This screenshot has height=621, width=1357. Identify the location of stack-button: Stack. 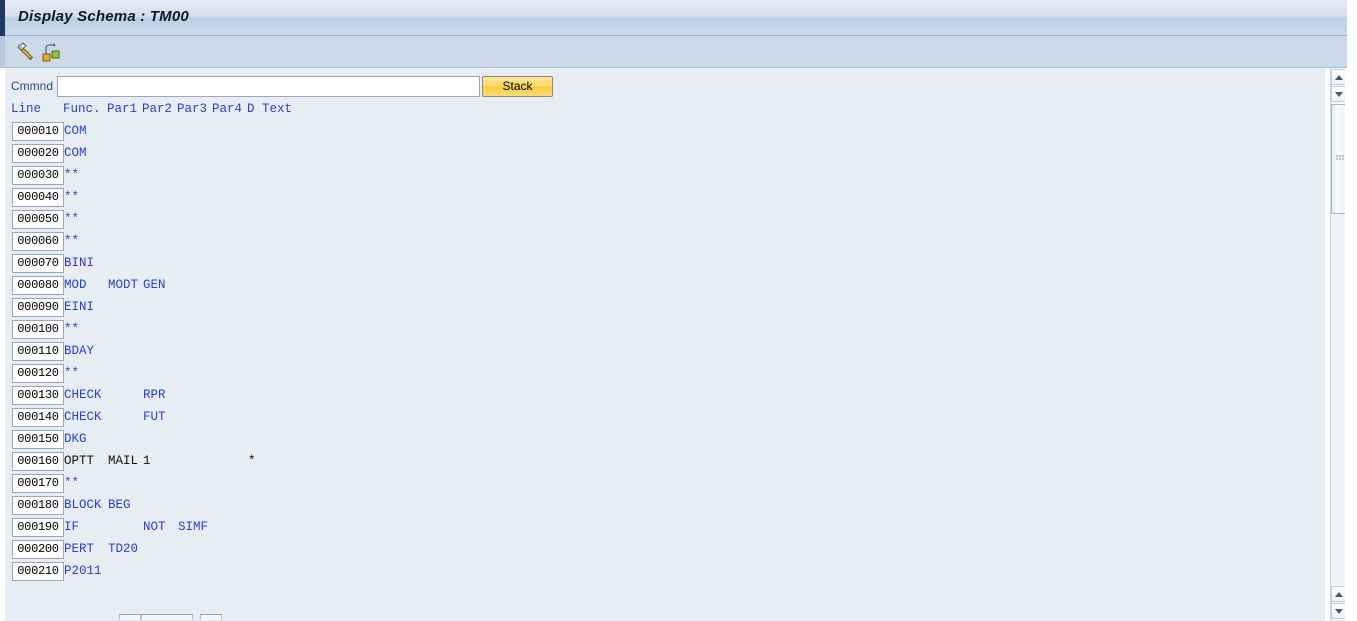
(517, 86).